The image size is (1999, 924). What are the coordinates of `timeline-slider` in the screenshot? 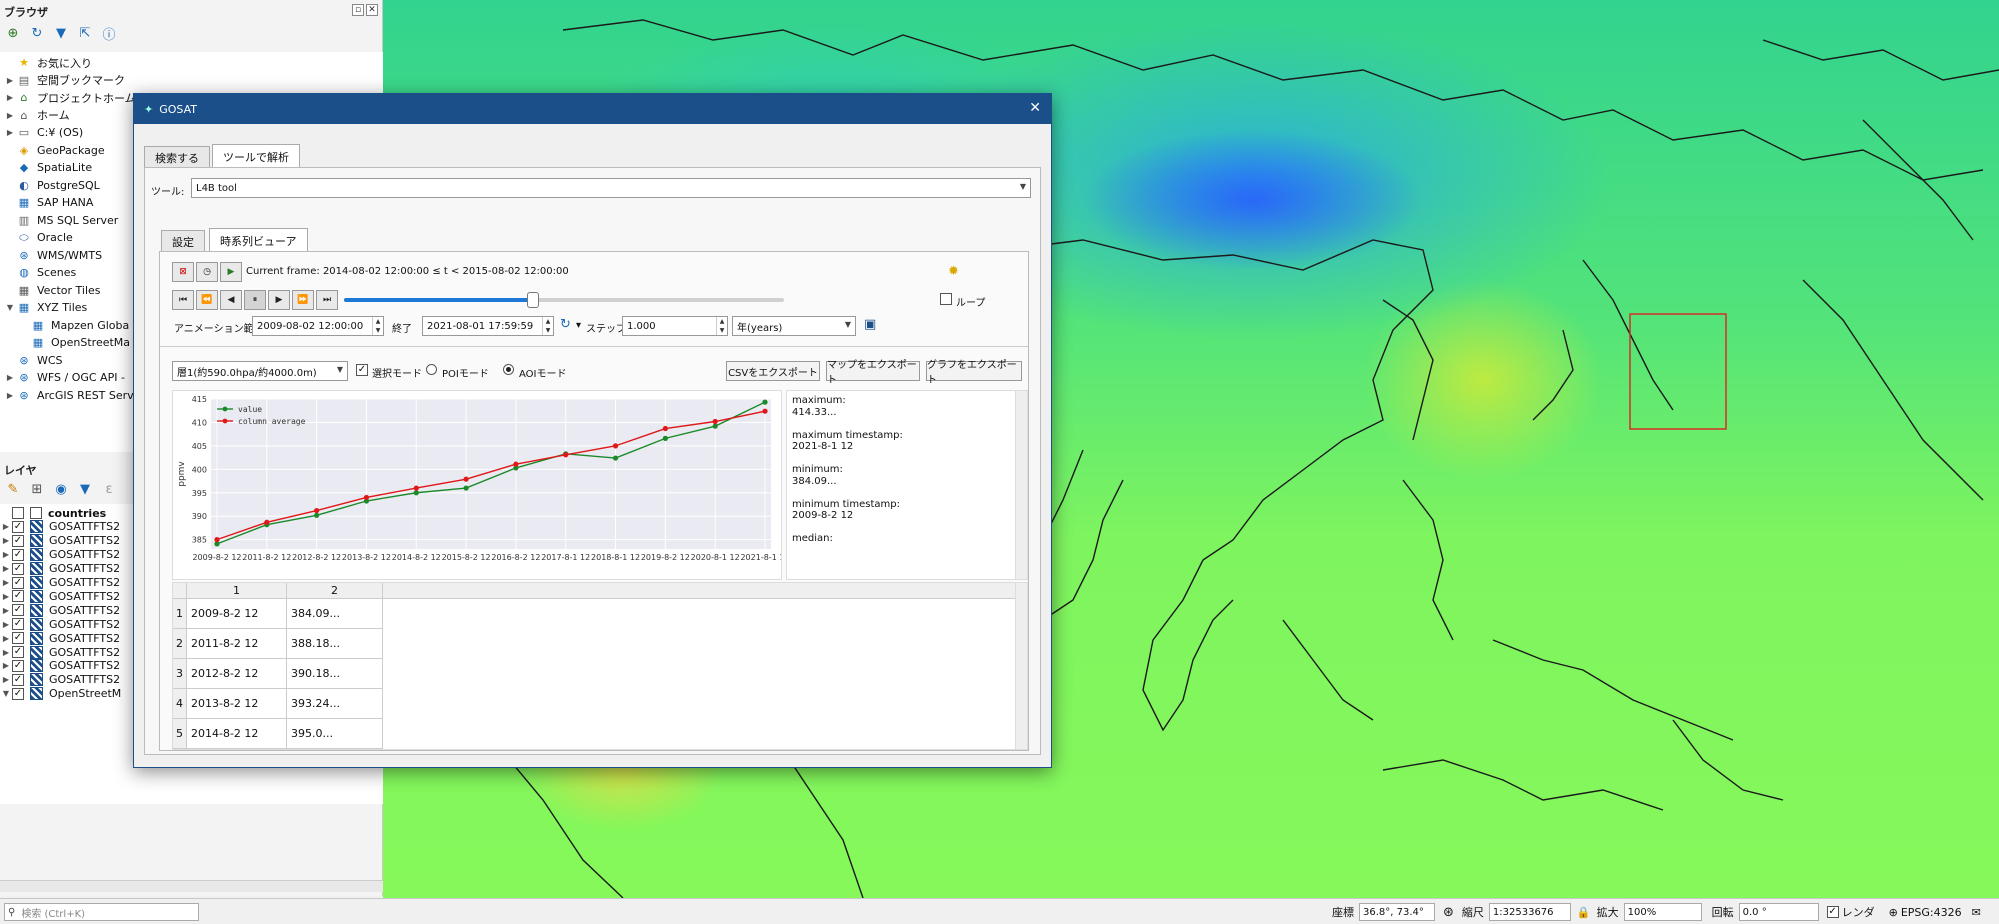 It's located at (564, 300).